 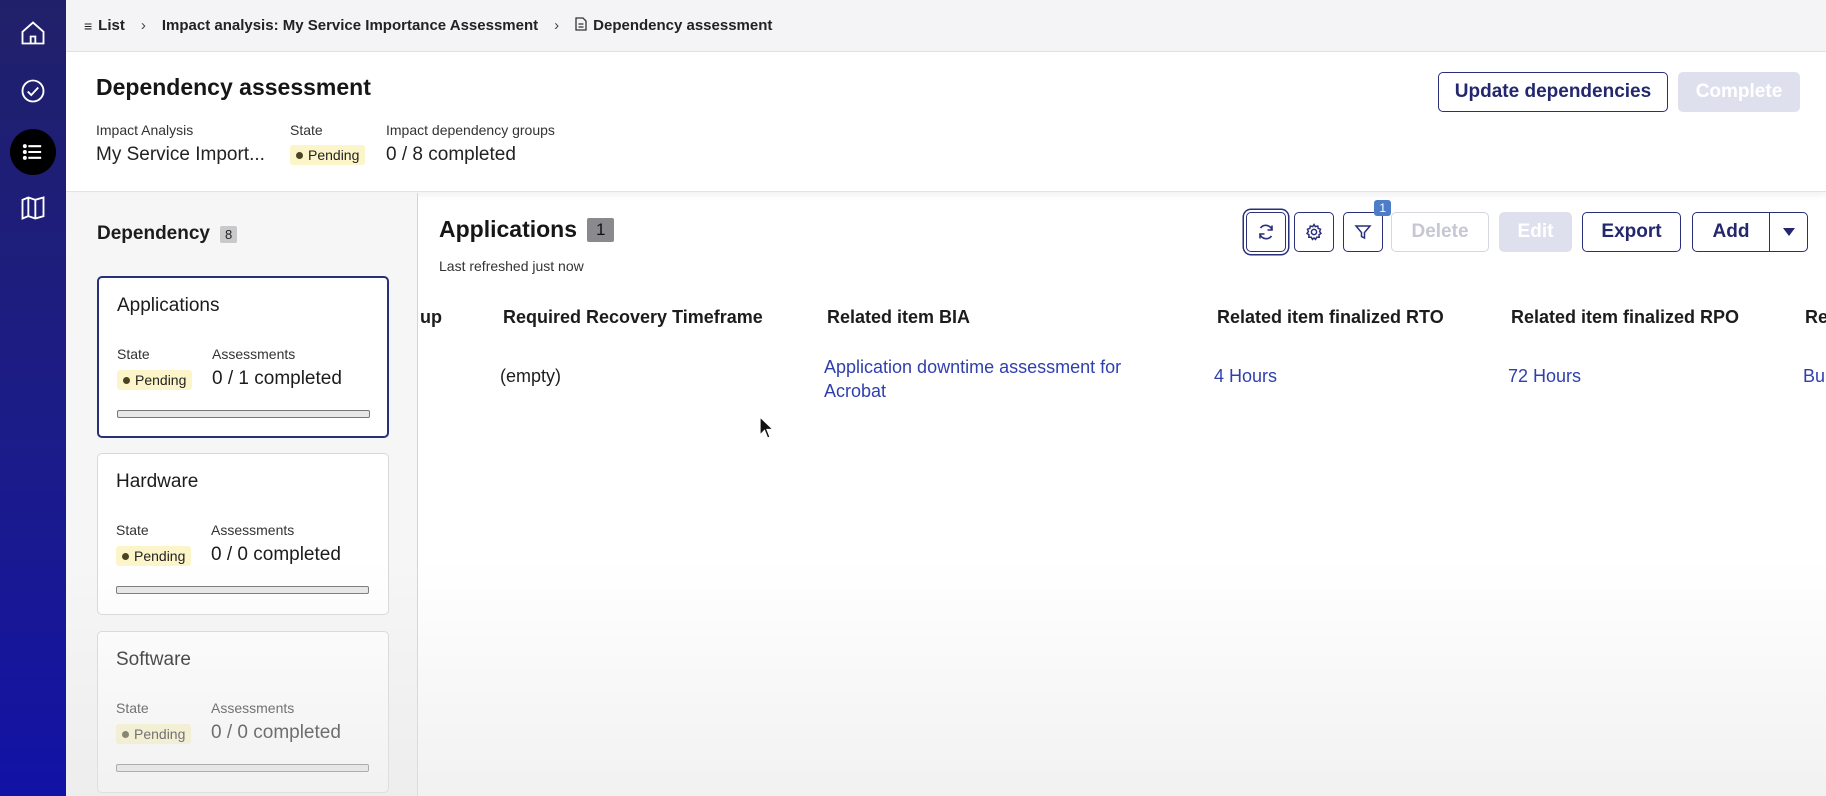 What do you see at coordinates (1814, 376) in the screenshot?
I see `table-cell-link: Bu` at bounding box center [1814, 376].